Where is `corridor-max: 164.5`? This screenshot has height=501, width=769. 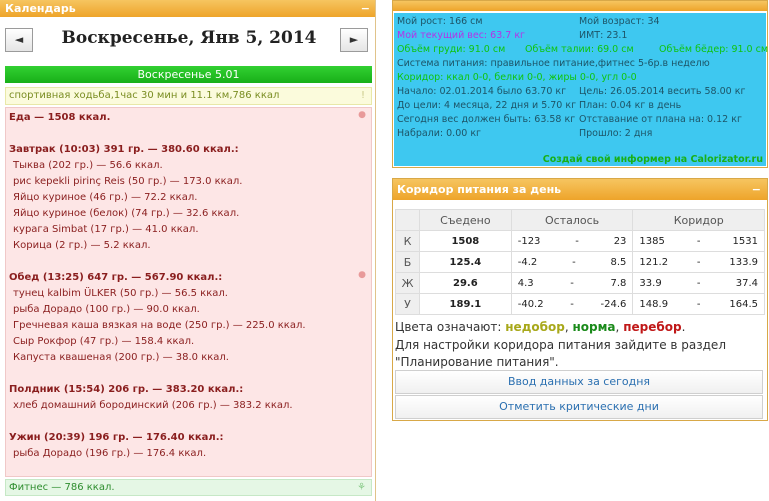 corridor-max: 164.5 is located at coordinates (743, 304).